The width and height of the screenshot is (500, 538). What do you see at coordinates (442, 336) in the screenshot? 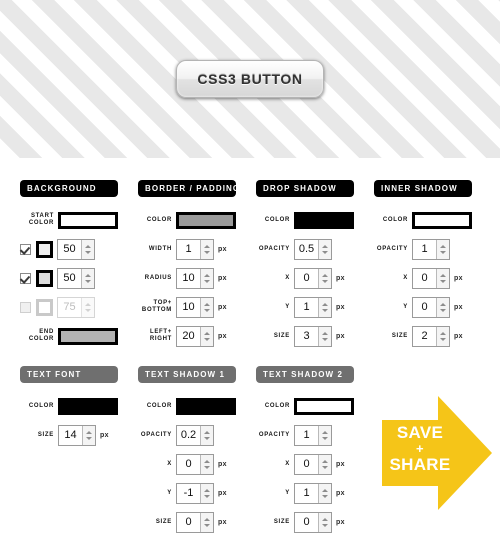
I see `stepper-arrows-inner-shadow-size` at bounding box center [442, 336].